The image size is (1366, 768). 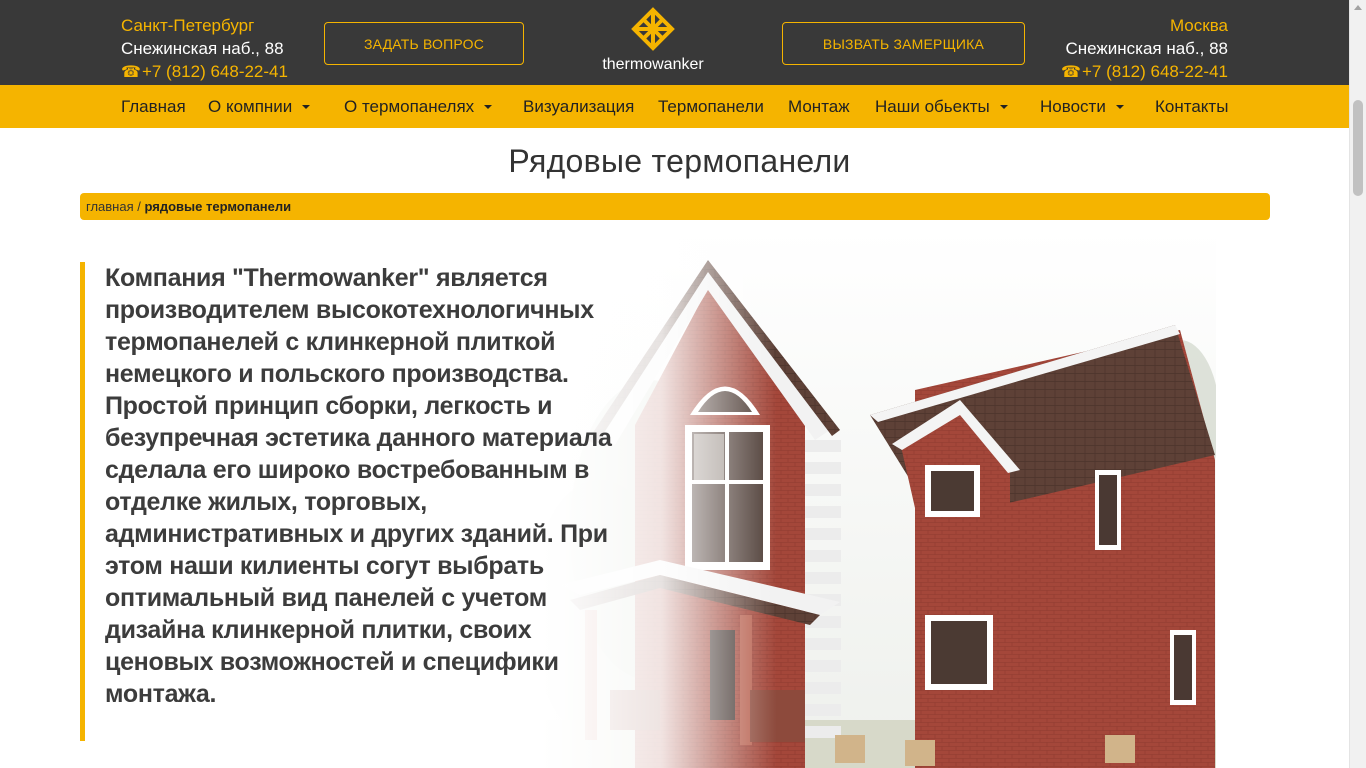 I want to click on nav-item-news: Новости, so click(x=1082, y=106).